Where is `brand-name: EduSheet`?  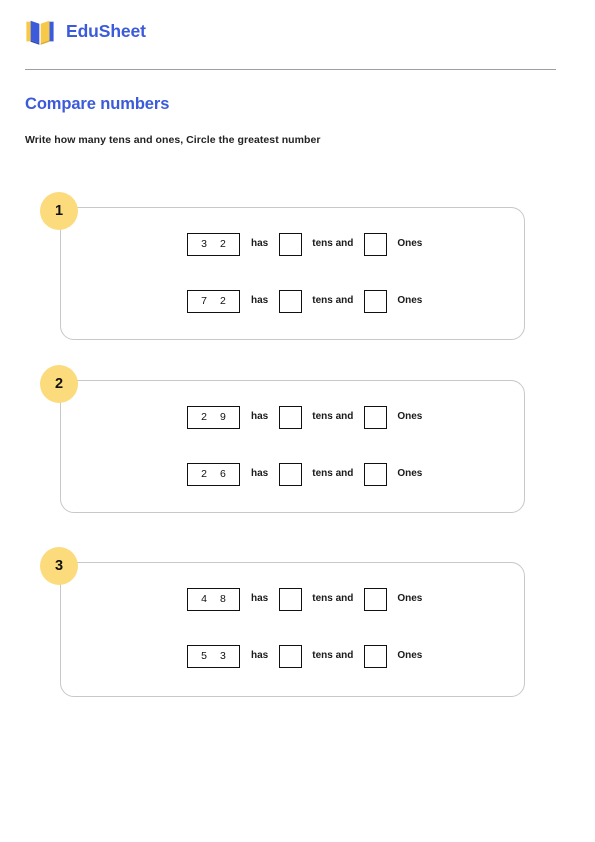
brand-name: EduSheet is located at coordinates (106, 31).